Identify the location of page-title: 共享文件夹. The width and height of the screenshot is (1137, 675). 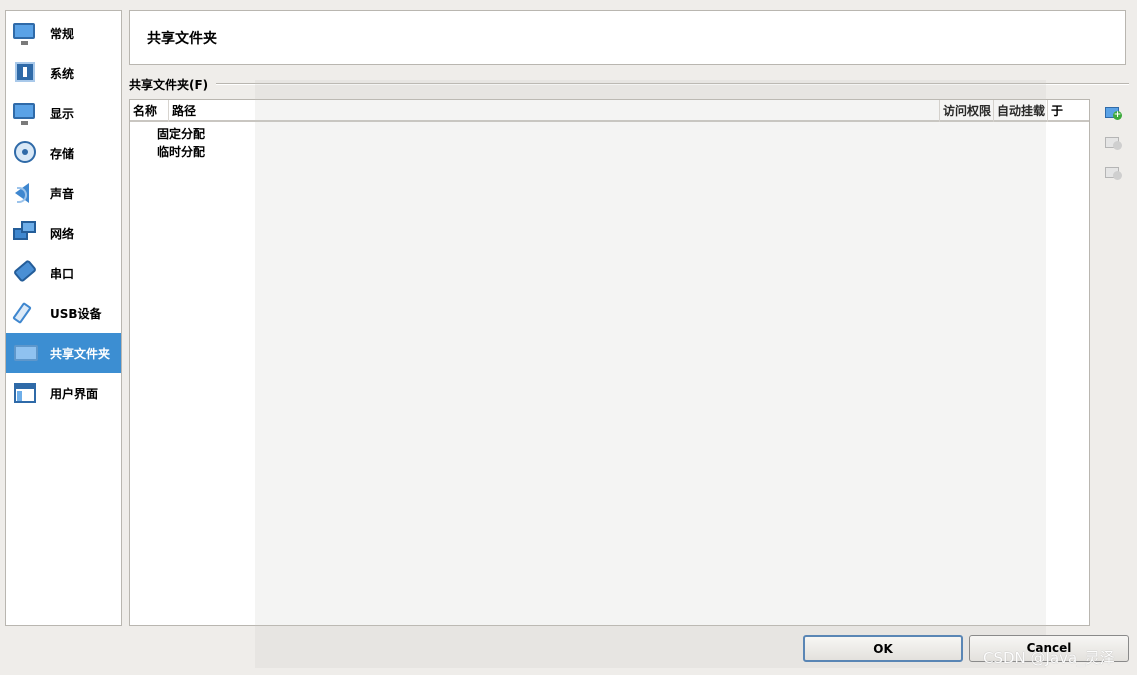
(182, 38).